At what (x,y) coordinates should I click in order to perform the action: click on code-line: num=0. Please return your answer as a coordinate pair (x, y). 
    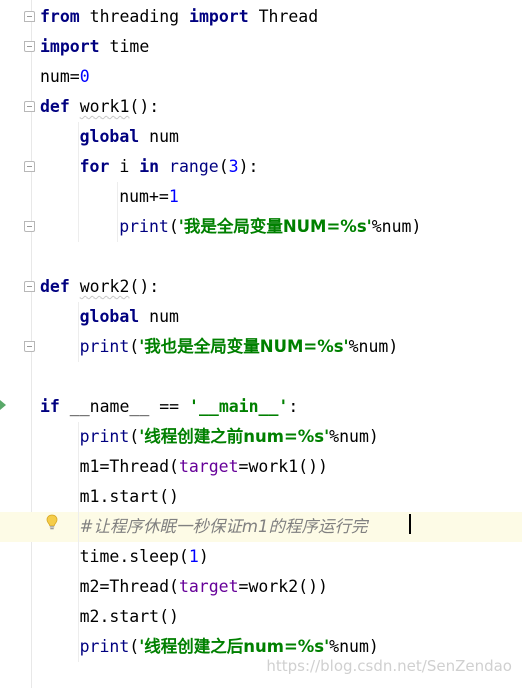
    Looking at the image, I should click on (261, 77).